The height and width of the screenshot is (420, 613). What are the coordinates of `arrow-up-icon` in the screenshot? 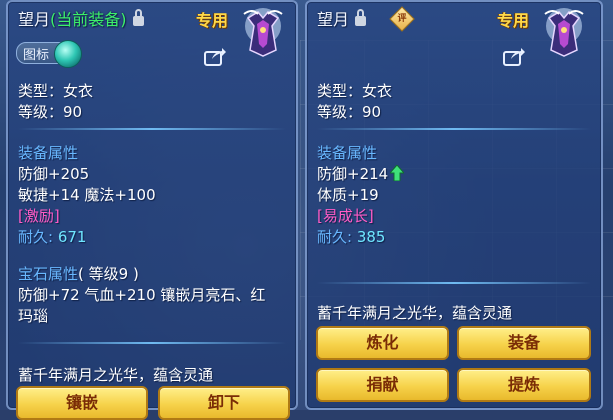 It's located at (397, 173).